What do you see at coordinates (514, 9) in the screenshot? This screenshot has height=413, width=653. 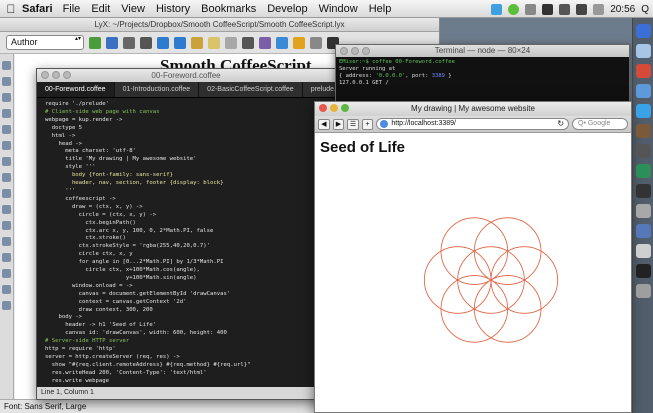 I see `sync-icon` at bounding box center [514, 9].